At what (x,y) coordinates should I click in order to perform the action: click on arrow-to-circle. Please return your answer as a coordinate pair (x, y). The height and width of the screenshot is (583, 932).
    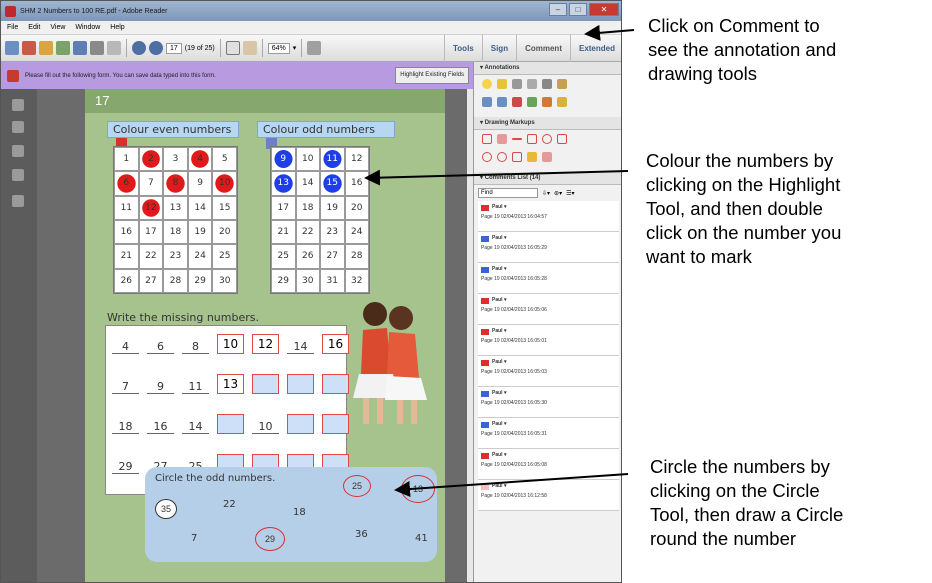
    Looking at the image, I should click on (511, 485).